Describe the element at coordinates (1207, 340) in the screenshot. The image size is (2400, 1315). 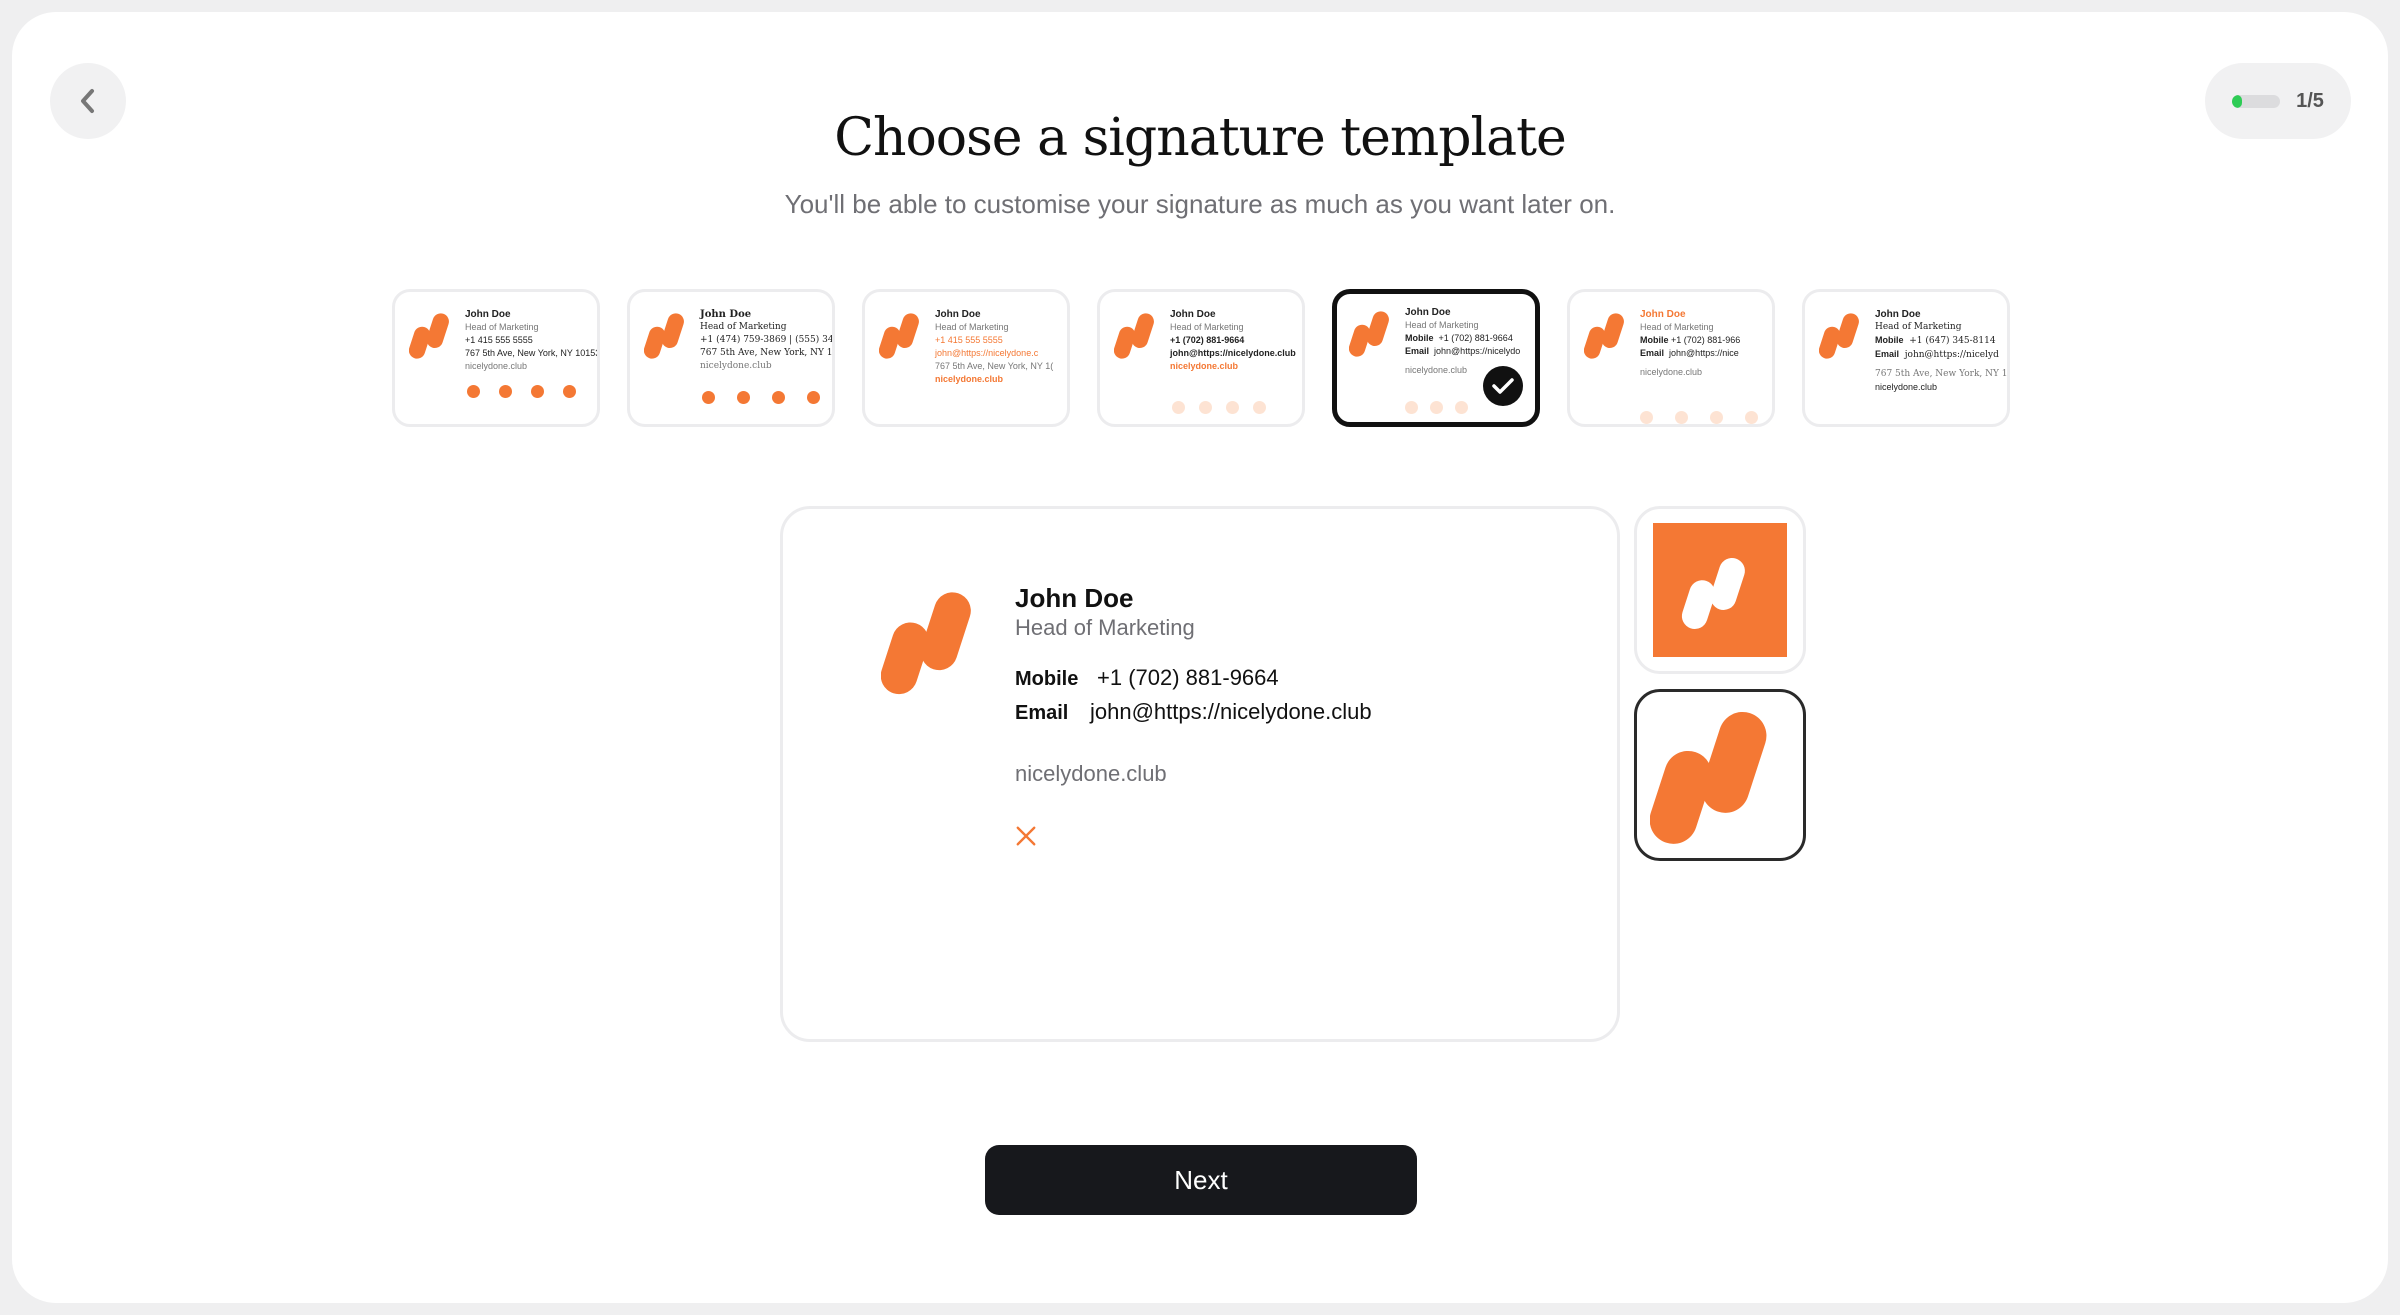
I see `template-line: +1 (702) 881-9664` at that location.